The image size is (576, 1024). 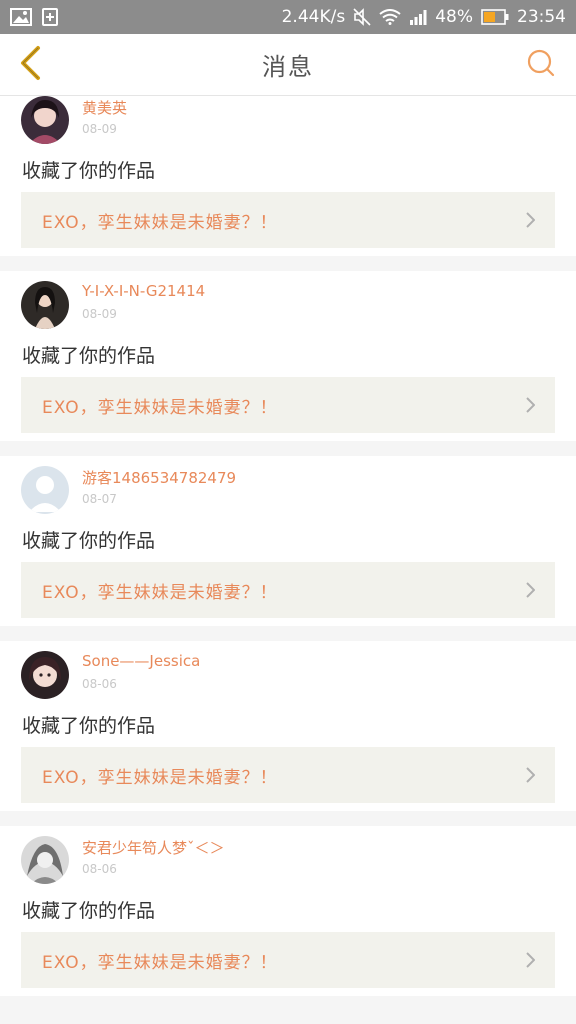 I want to click on username: 游客1486534782479, so click(x=159, y=477).